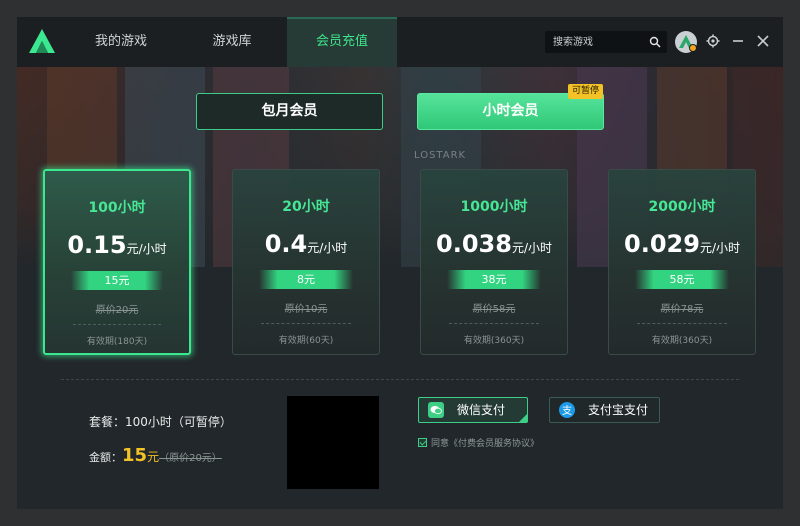  Describe the element at coordinates (306, 207) in the screenshot. I see `card-title: 20小时` at that location.